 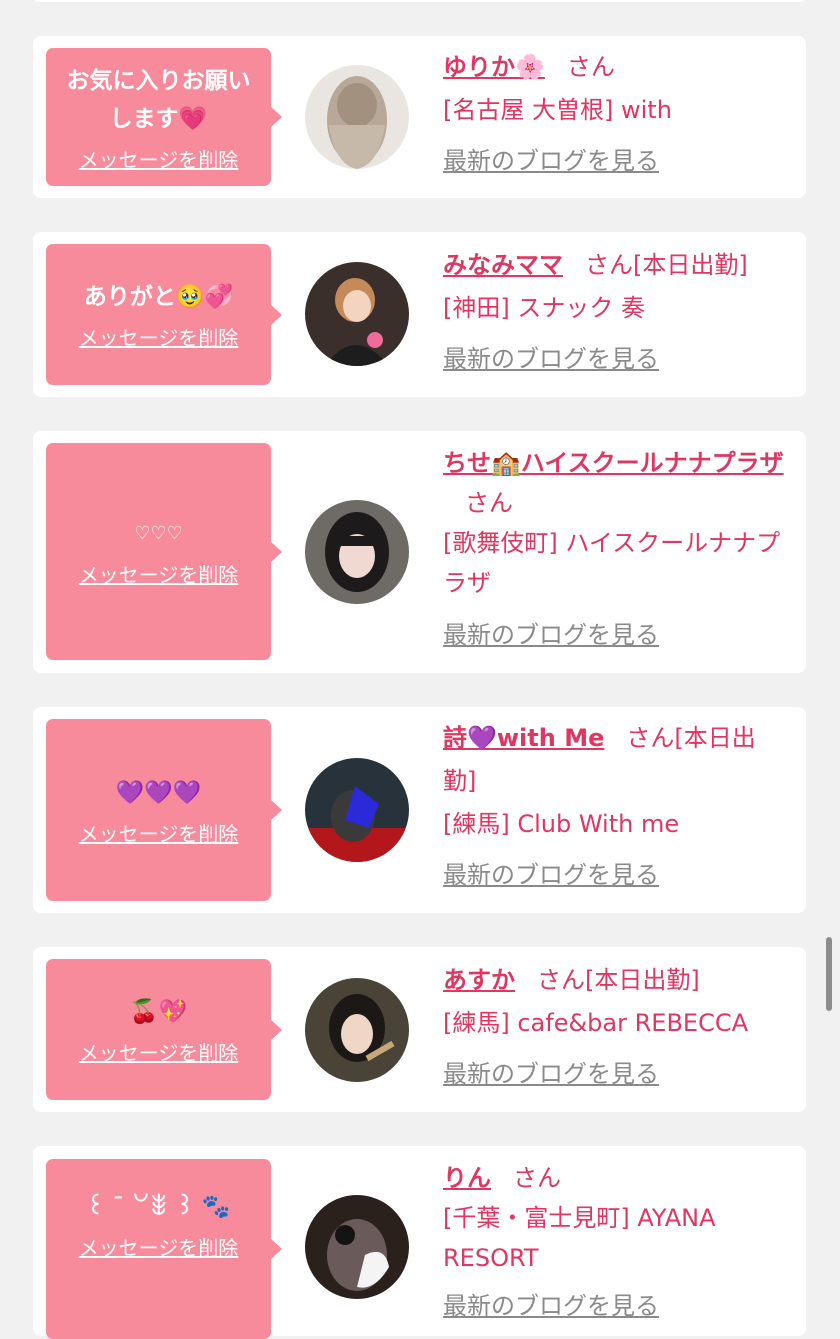 I want to click on cast-name-link: 詩💜with Me, so click(x=523, y=738).